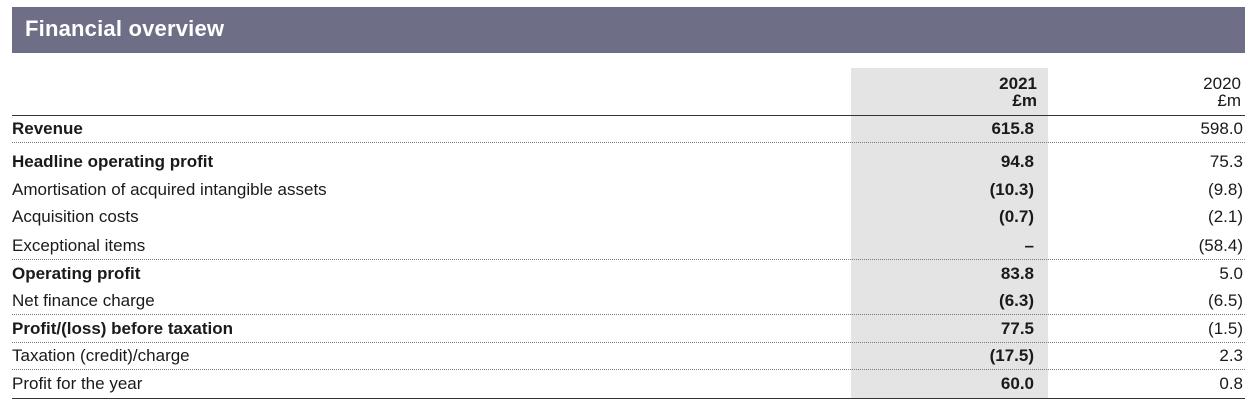  Describe the element at coordinates (1011, 189) in the screenshot. I see `value-2021: (10.3)` at that location.